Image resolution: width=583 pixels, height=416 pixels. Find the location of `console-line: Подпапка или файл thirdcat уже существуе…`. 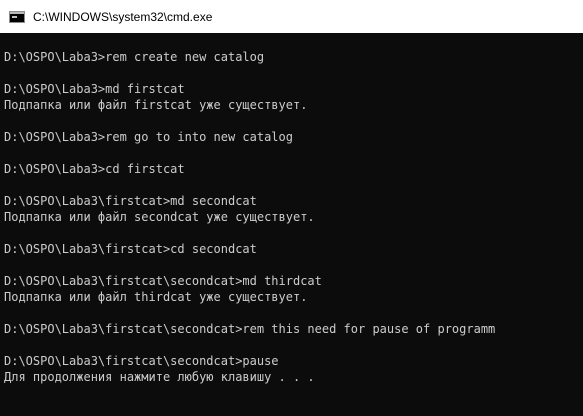

console-line: Подпапка или файл thirdcat уже существуе… is located at coordinates (156, 297).